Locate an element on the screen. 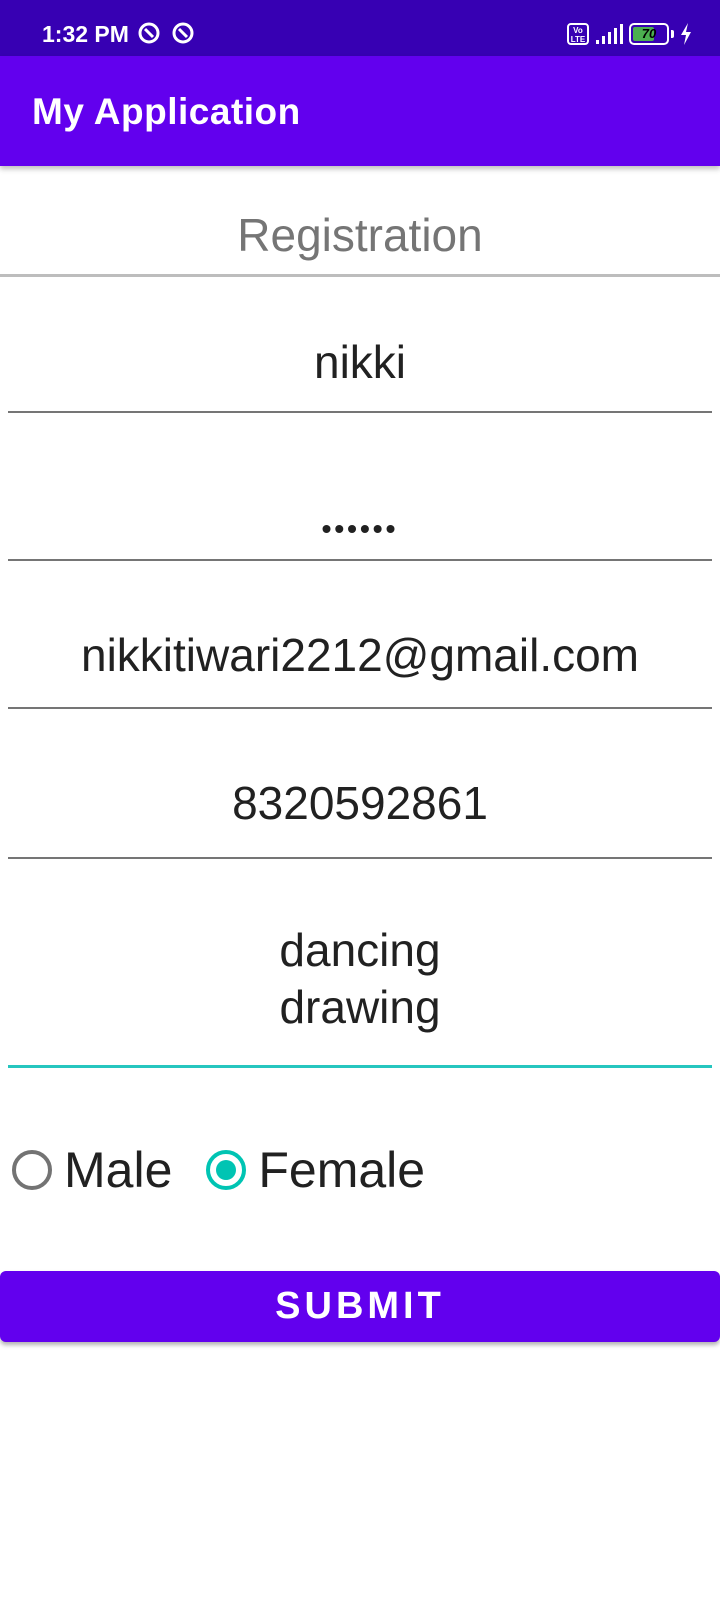 Image resolution: width=720 pixels, height=1600 pixels. status-icons: Vo LTE 70 is located at coordinates (629, 34).